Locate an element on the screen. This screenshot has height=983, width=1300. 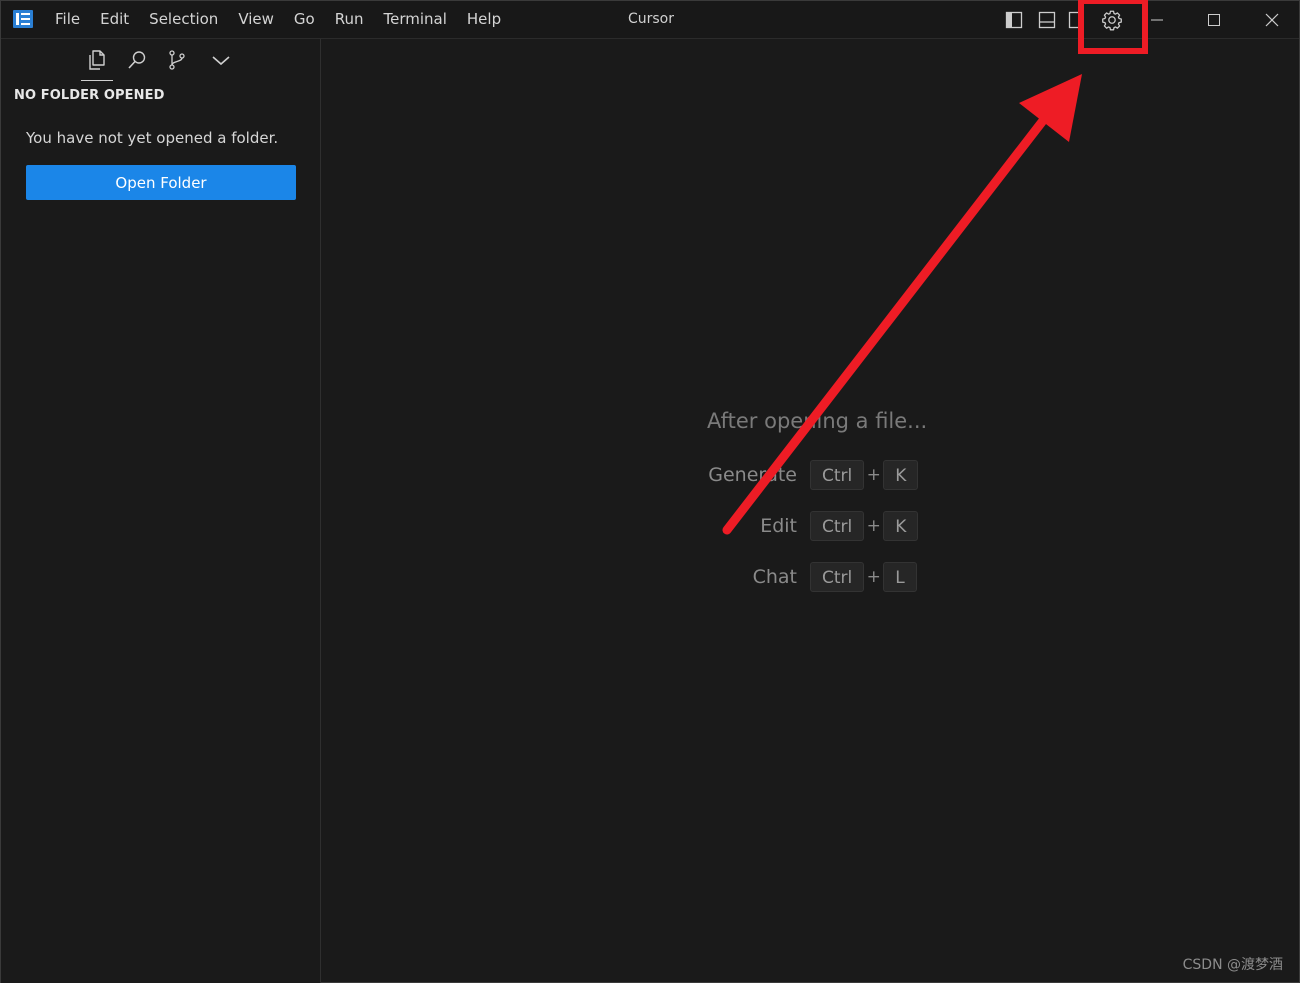
open-folder-button: Open Folder is located at coordinates (161, 182).